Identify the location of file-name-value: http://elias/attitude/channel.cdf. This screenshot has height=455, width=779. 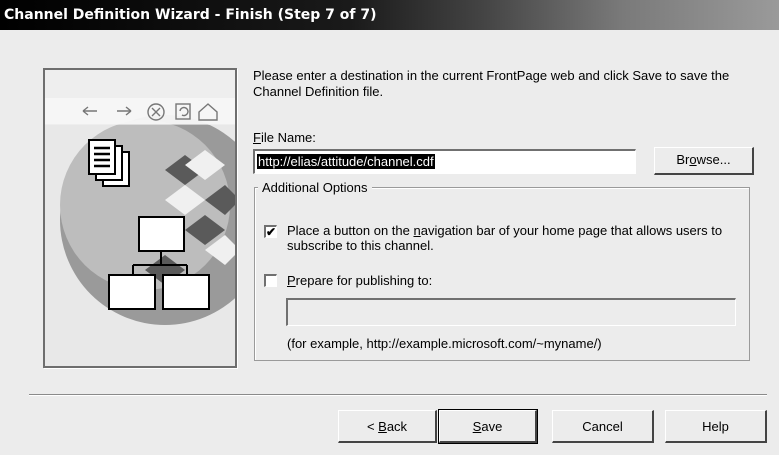
(346, 161).